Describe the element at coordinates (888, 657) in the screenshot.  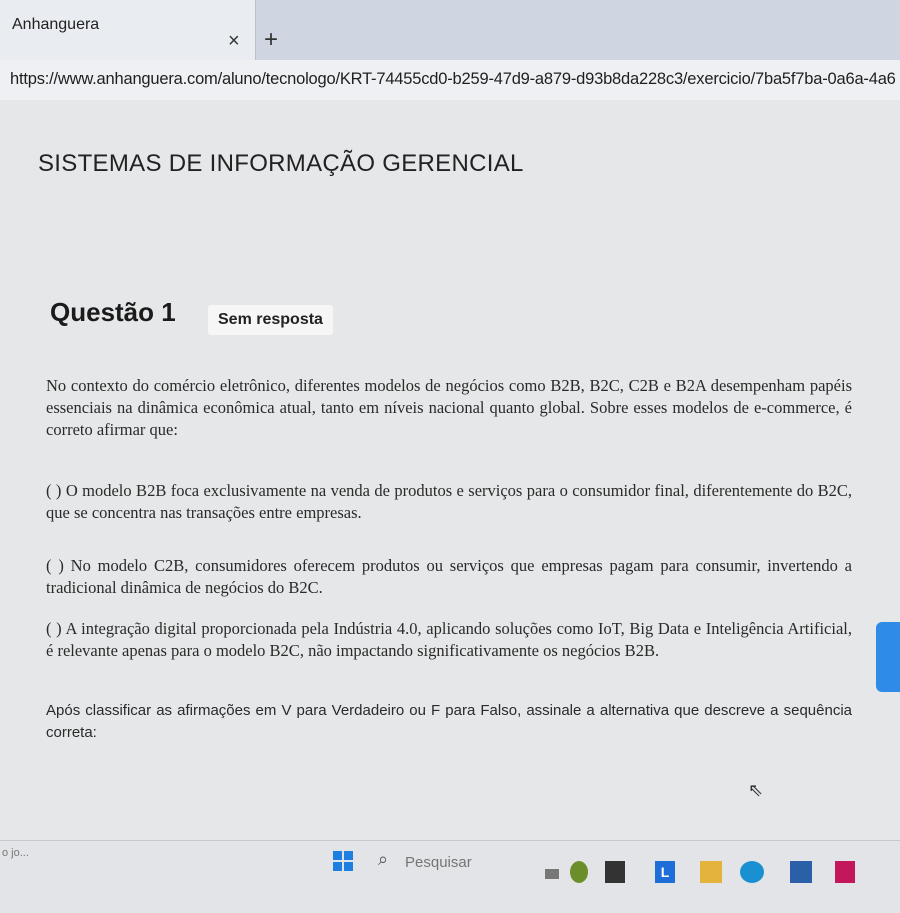
I see `side-panel-button` at that location.